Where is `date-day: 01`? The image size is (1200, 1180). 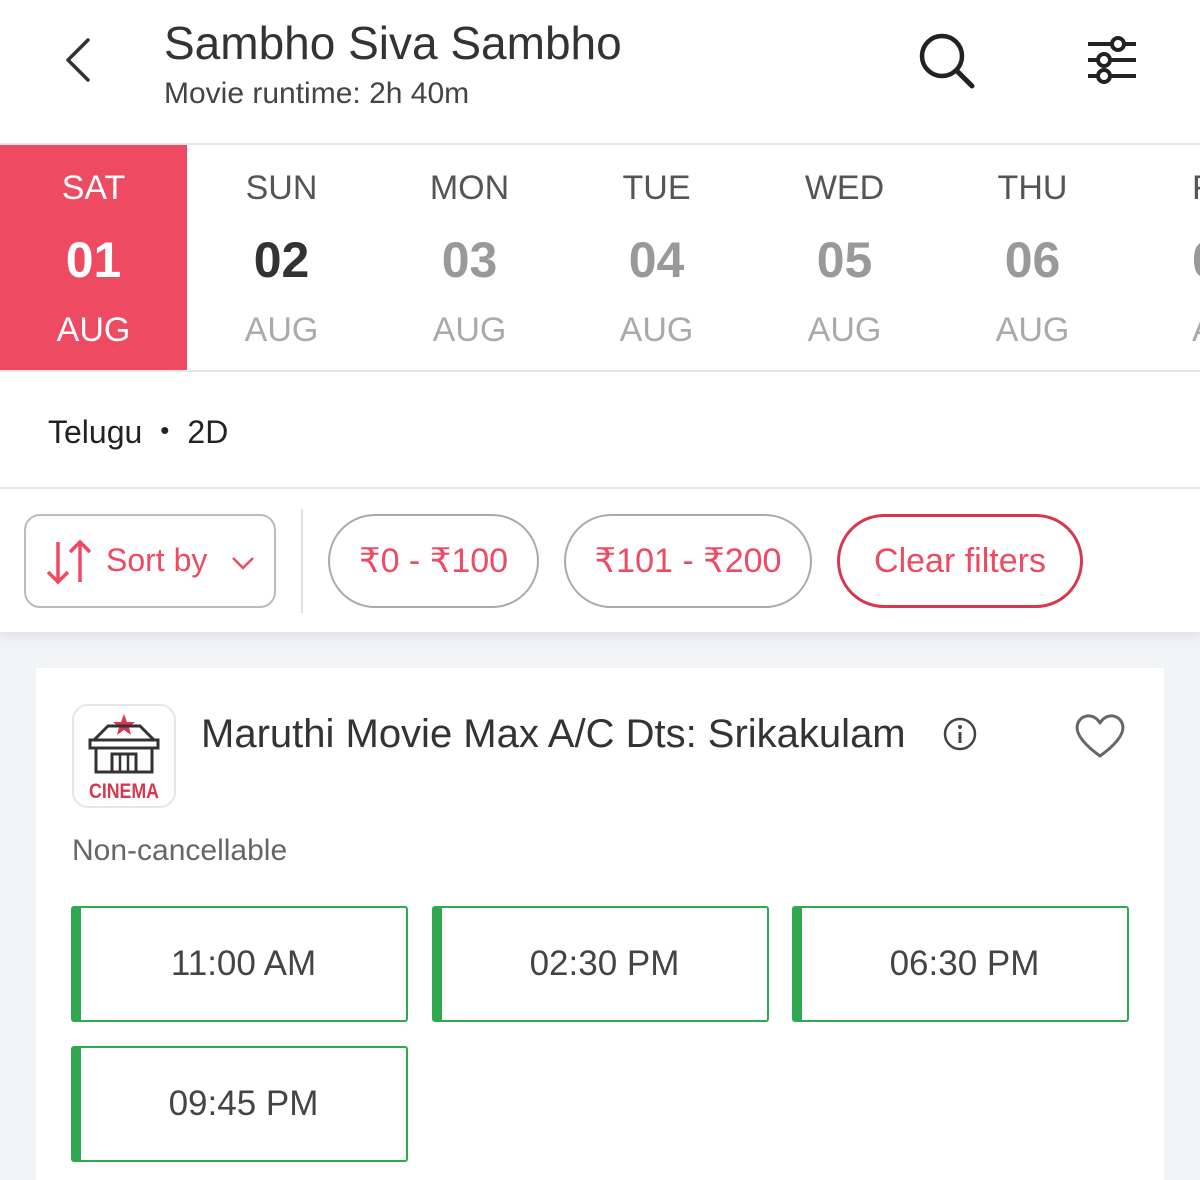 date-day: 01 is located at coordinates (93, 260).